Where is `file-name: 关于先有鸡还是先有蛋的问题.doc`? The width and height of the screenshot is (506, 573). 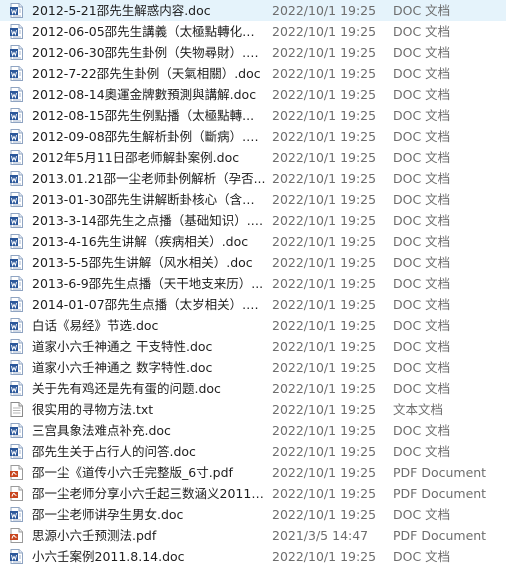 file-name: 关于先有鸡还是先有蛋的问题.doc is located at coordinates (126, 388).